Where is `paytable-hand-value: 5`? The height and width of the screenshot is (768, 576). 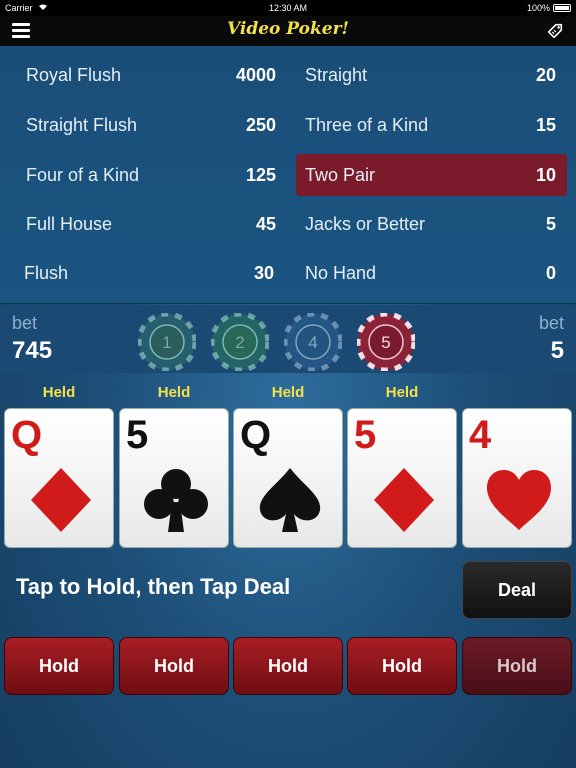 paytable-hand-value: 5 is located at coordinates (550, 224).